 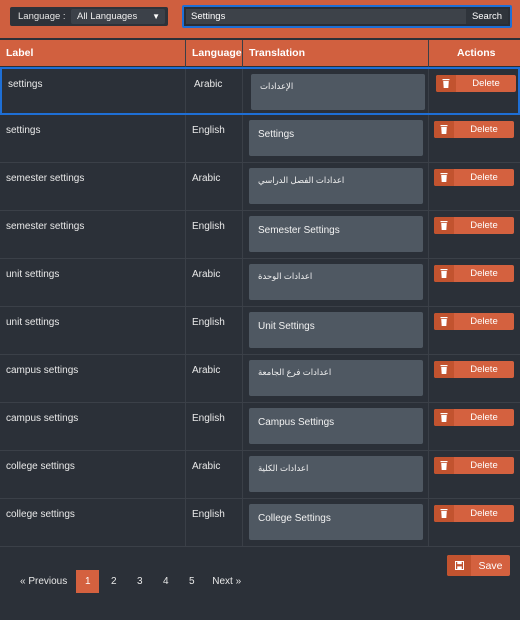 What do you see at coordinates (285, 276) in the screenshot?
I see `translation-text: اعدادات الوحدة` at bounding box center [285, 276].